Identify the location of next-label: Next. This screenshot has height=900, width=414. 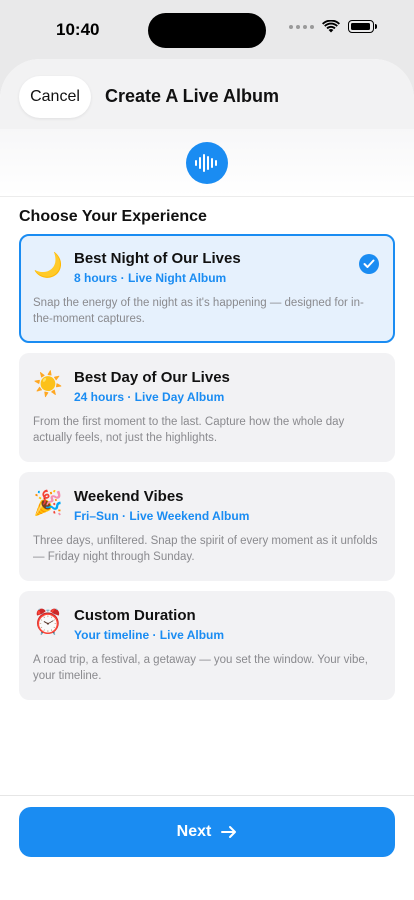
(194, 831).